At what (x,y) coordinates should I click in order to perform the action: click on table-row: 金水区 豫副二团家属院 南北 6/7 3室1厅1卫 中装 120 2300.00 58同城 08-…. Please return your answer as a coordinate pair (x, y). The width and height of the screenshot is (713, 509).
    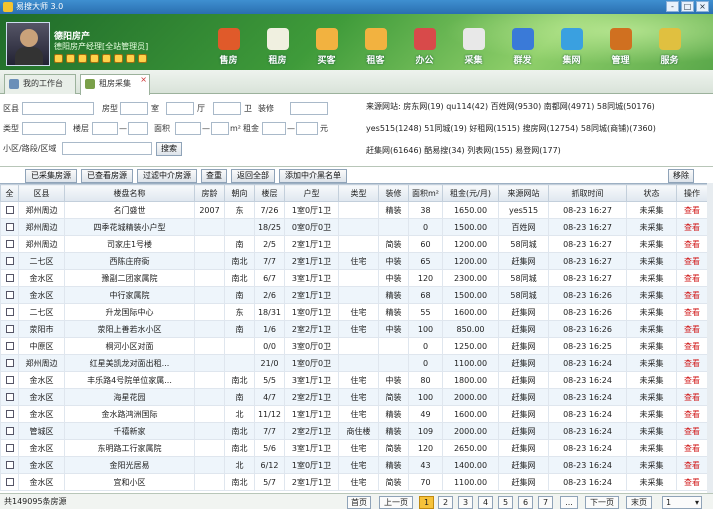
    Looking at the image, I should click on (353, 278).